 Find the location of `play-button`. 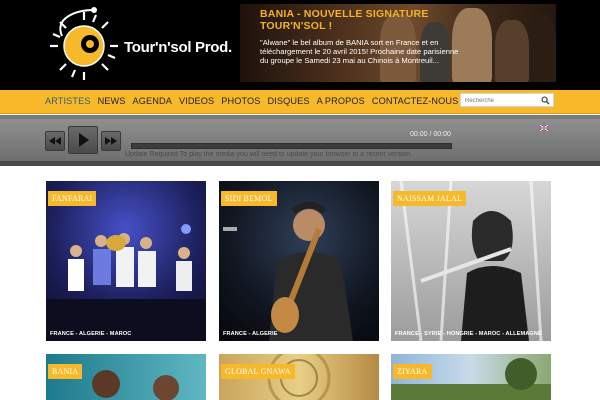

play-button is located at coordinates (83, 140).